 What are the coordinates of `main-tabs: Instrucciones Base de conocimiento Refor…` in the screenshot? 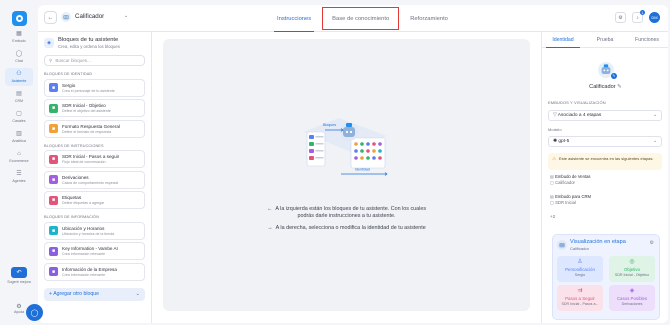 It's located at (362, 18).